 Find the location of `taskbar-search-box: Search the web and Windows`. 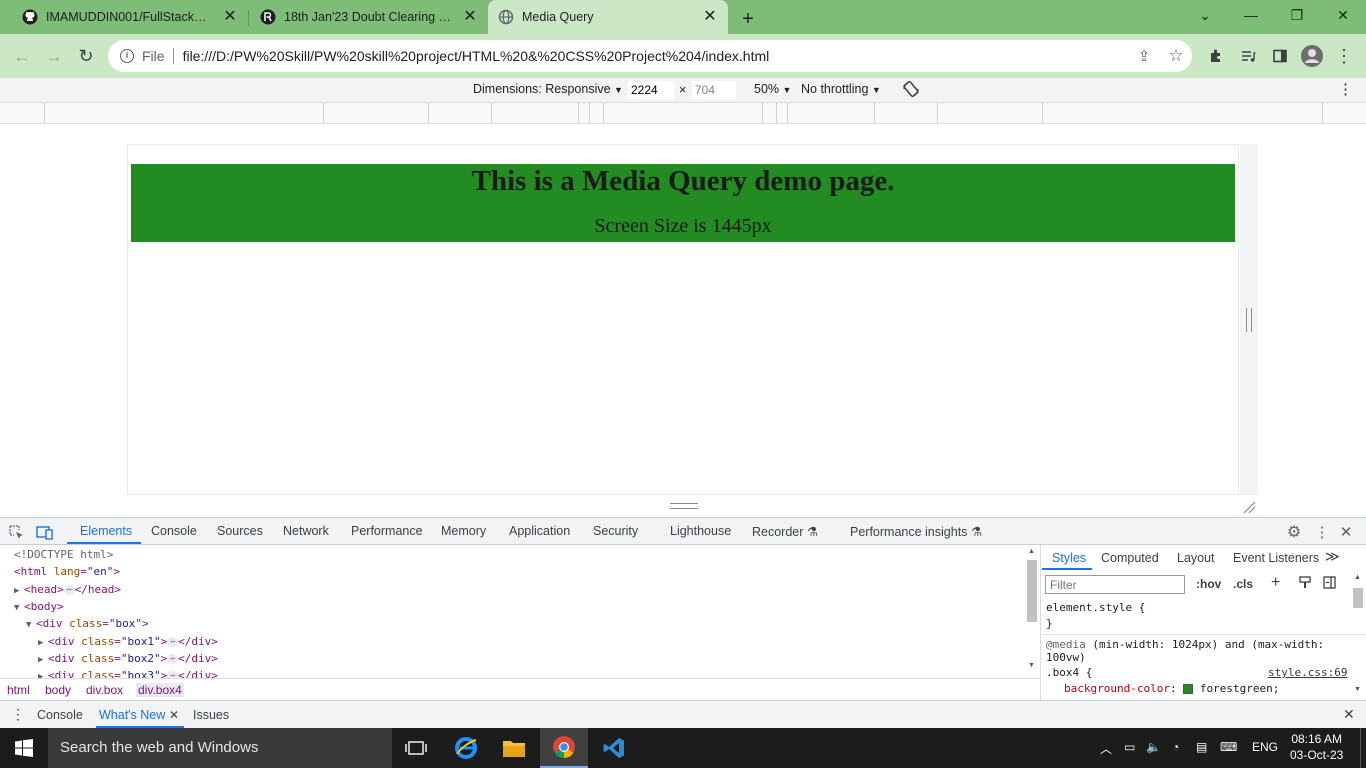

taskbar-search-box: Search the web and Windows is located at coordinates (220, 748).